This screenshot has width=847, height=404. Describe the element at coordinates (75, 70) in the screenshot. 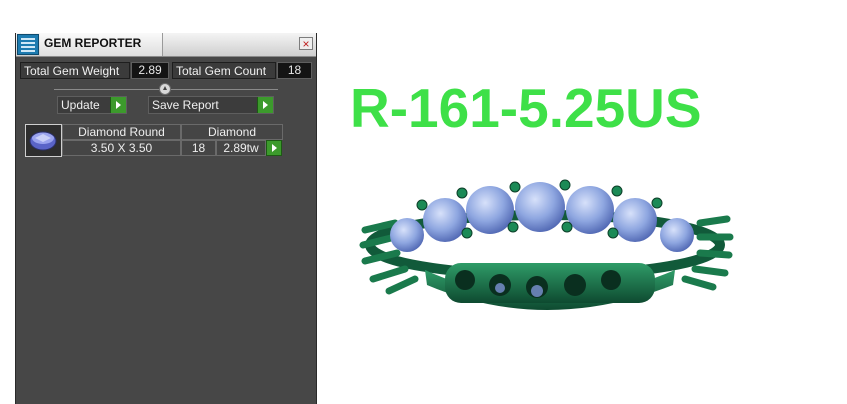

I see `total-gem-weight-label: Total Gem Weight` at that location.